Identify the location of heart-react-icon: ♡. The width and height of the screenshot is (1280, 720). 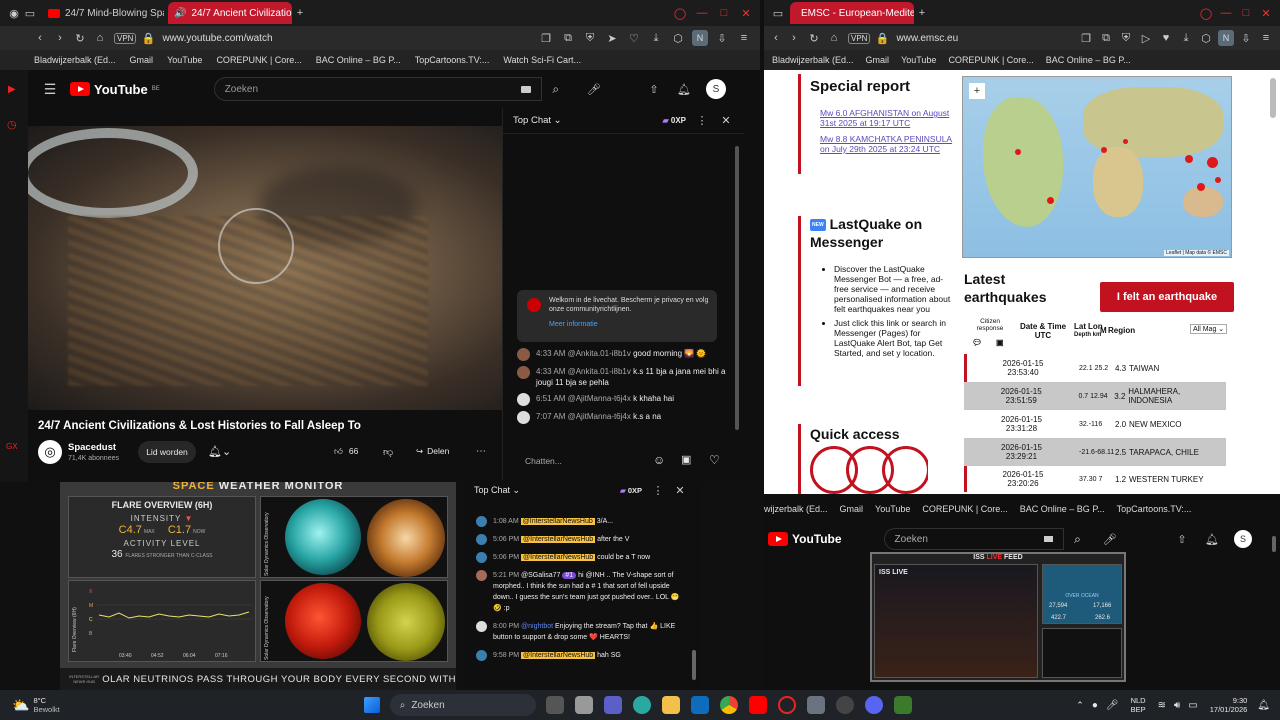
(714, 460).